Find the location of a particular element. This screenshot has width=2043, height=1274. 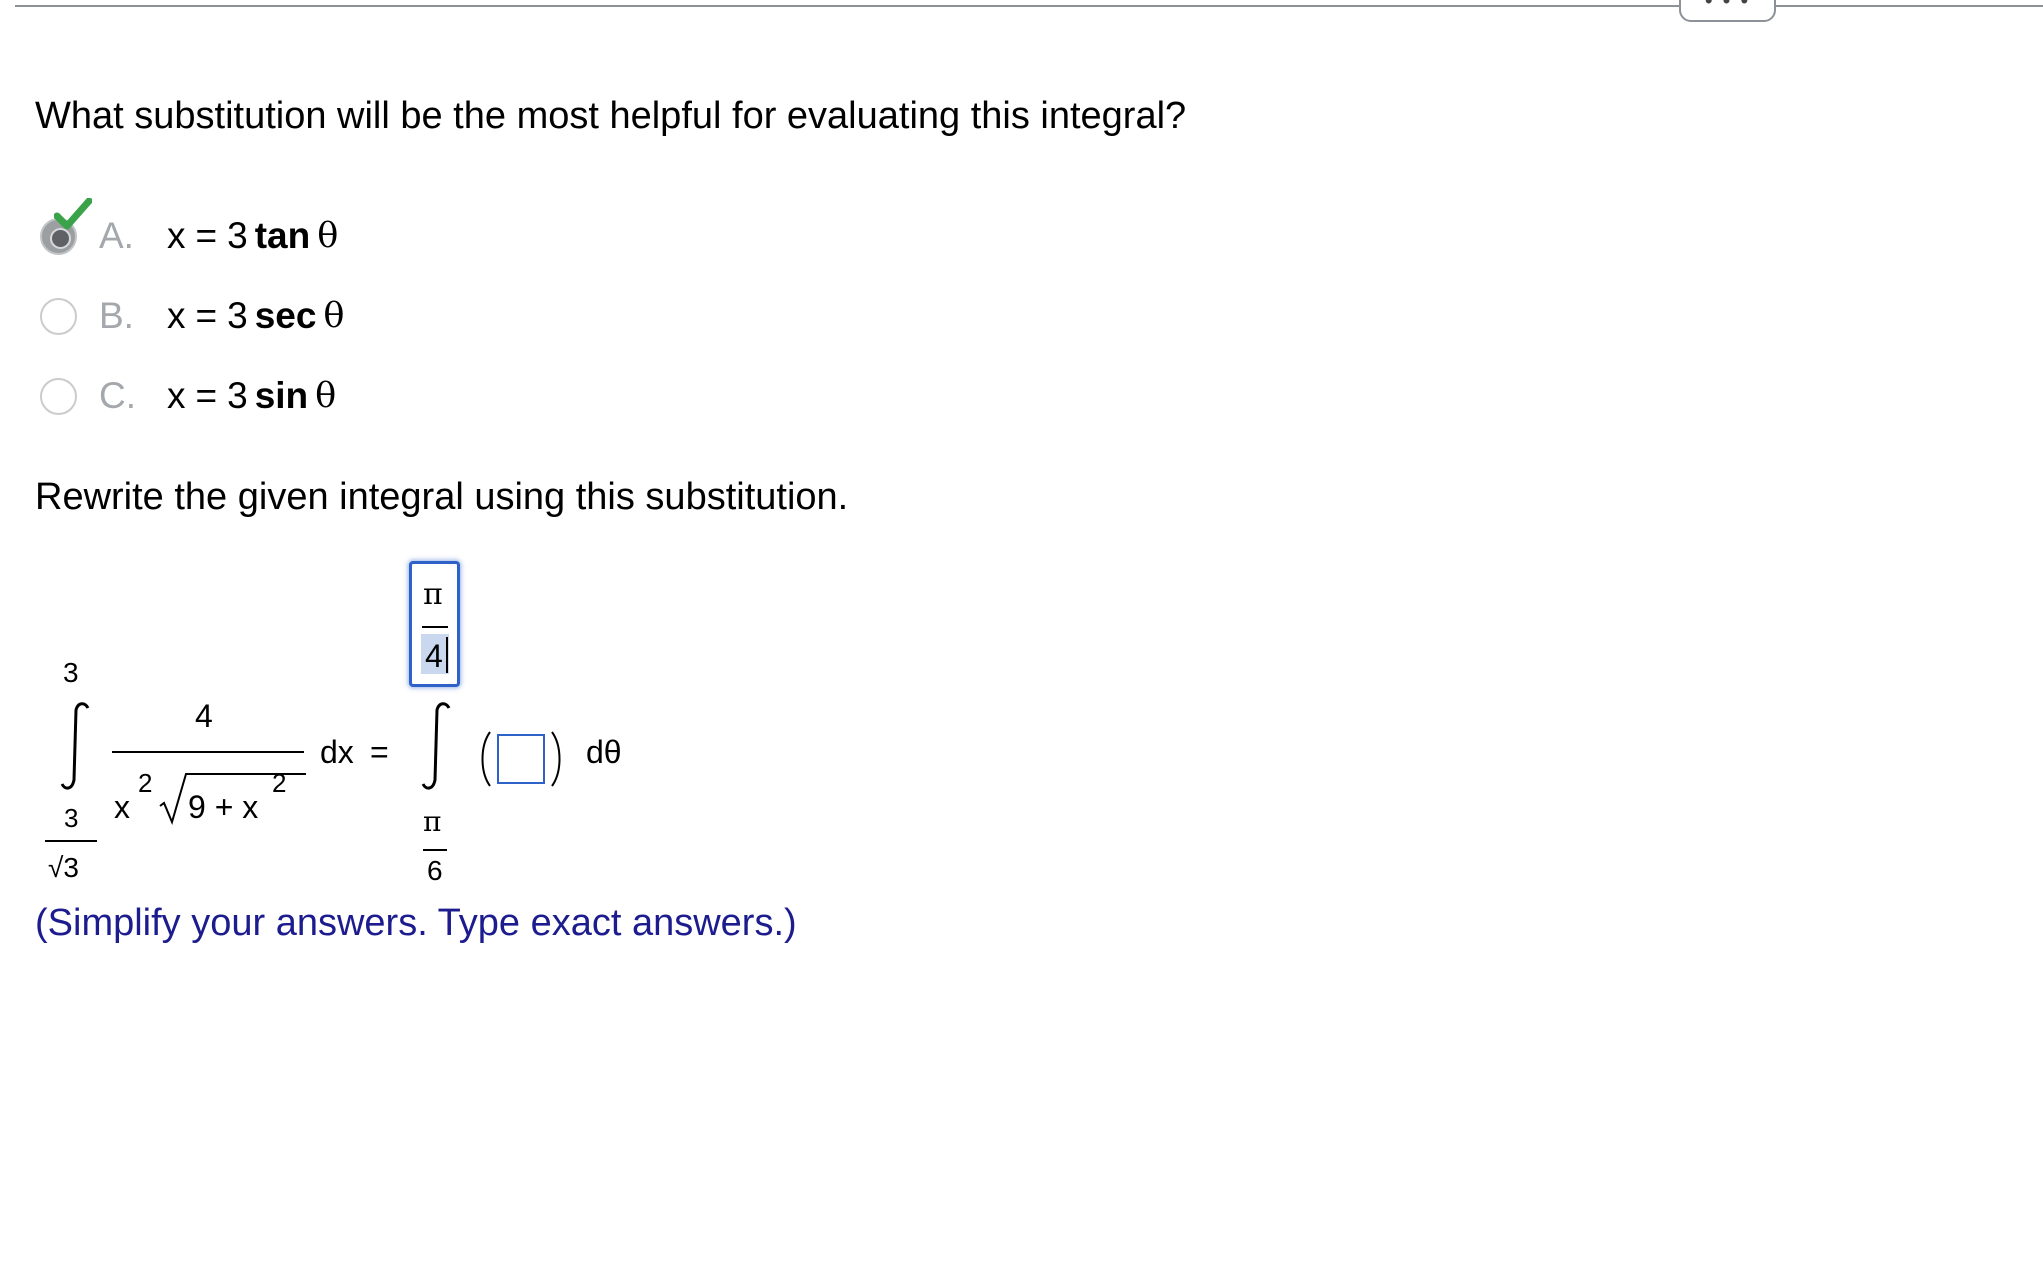

option-a-radio is located at coordinates (66, 226).